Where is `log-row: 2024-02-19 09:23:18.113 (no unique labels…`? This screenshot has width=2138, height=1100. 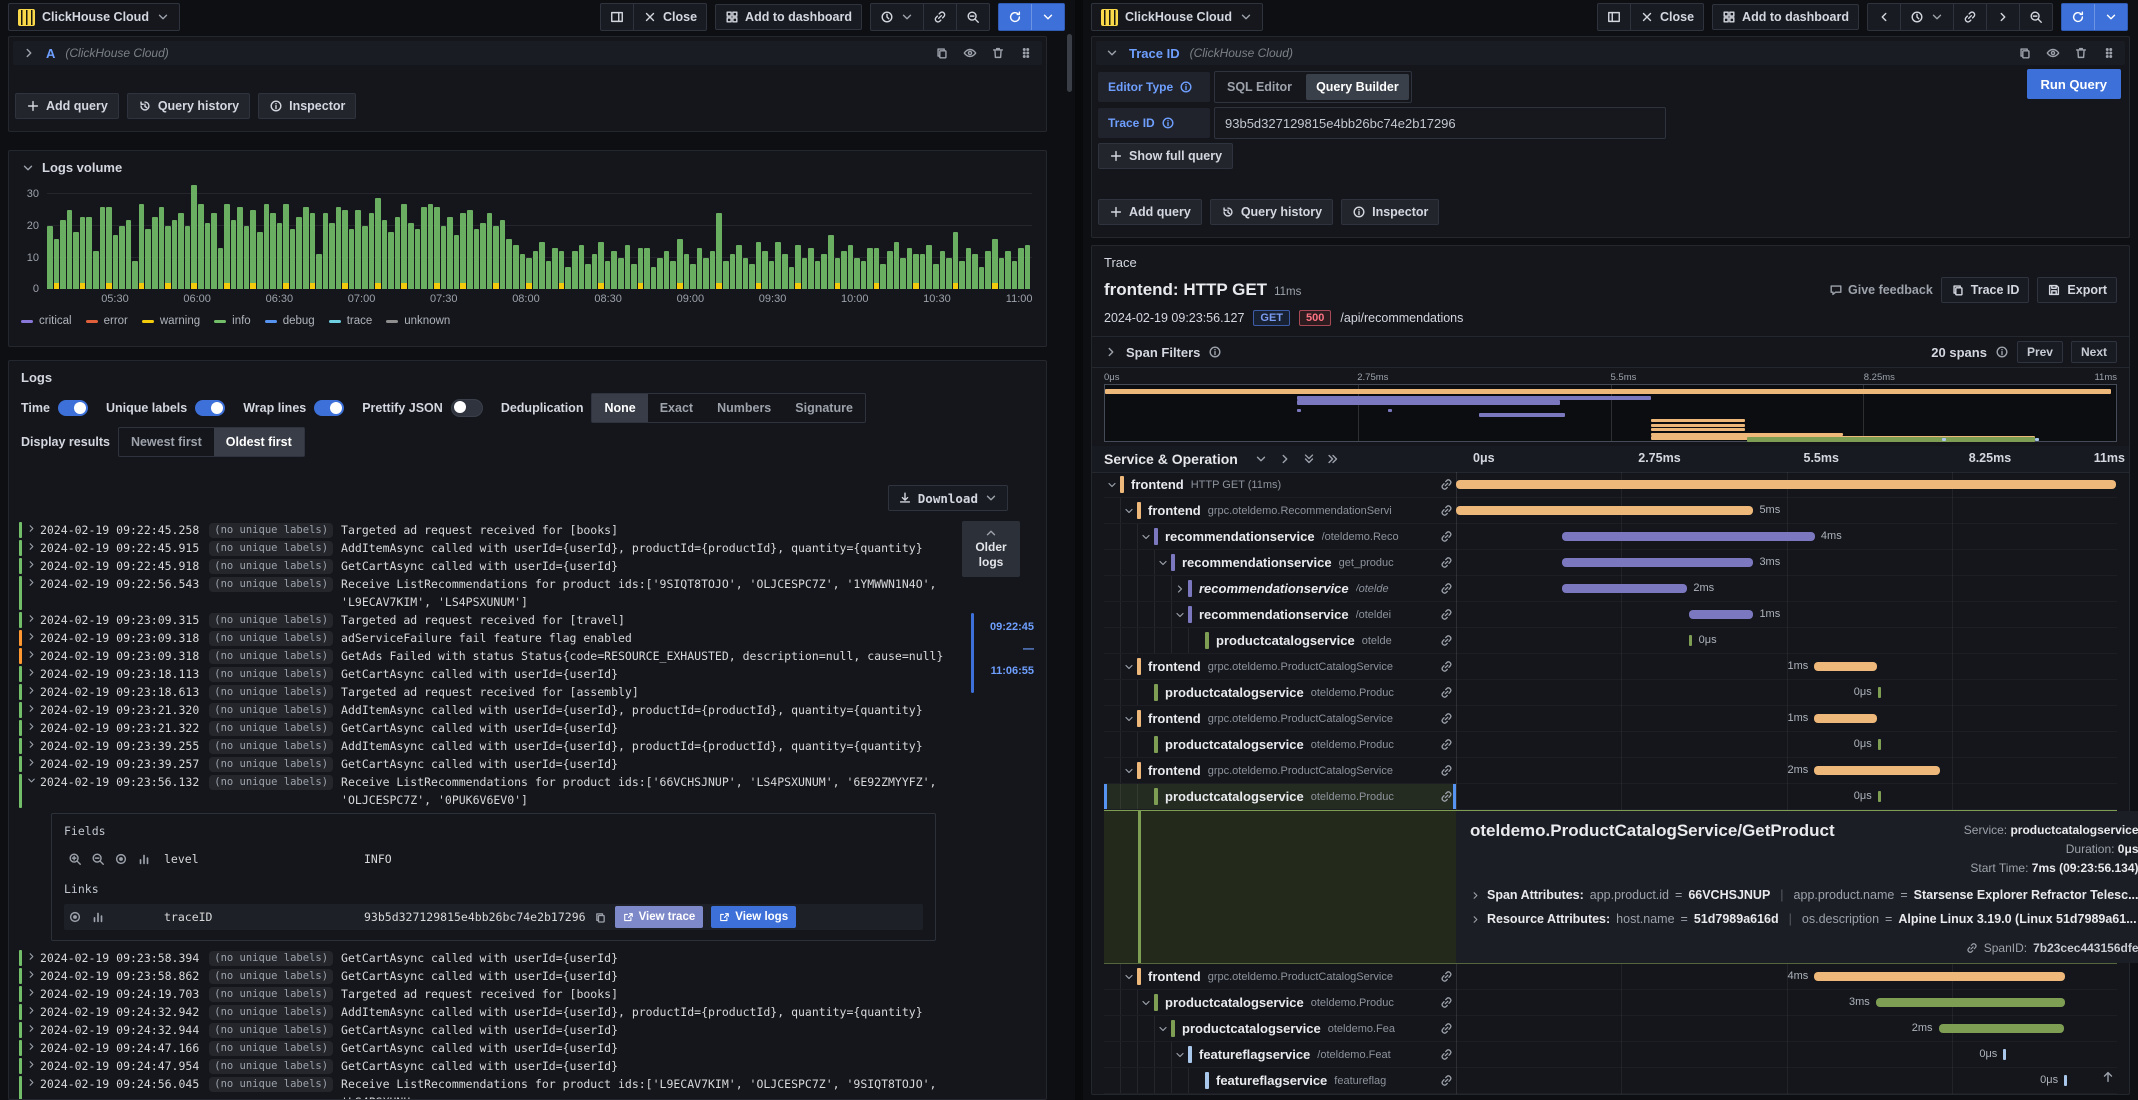
log-row: 2024-02-19 09:23:18.113 (no unique labels… is located at coordinates (525, 674).